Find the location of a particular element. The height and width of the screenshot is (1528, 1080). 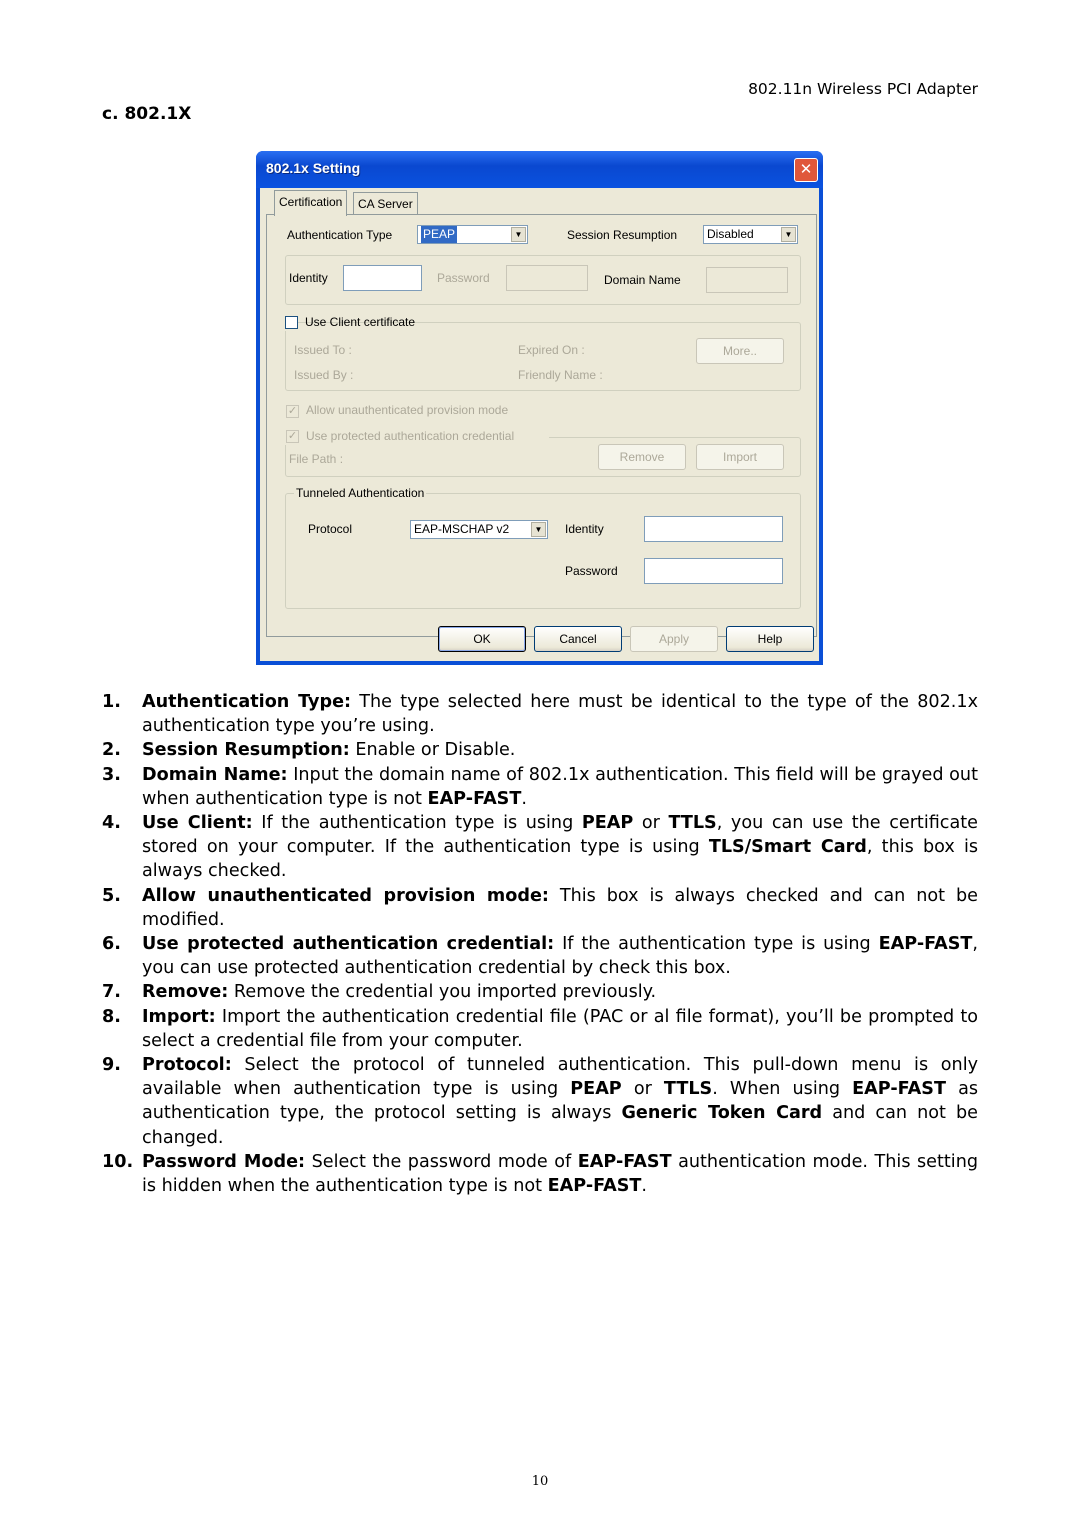

use-protected-label: Use protected authentication credential is located at coordinates (410, 436).